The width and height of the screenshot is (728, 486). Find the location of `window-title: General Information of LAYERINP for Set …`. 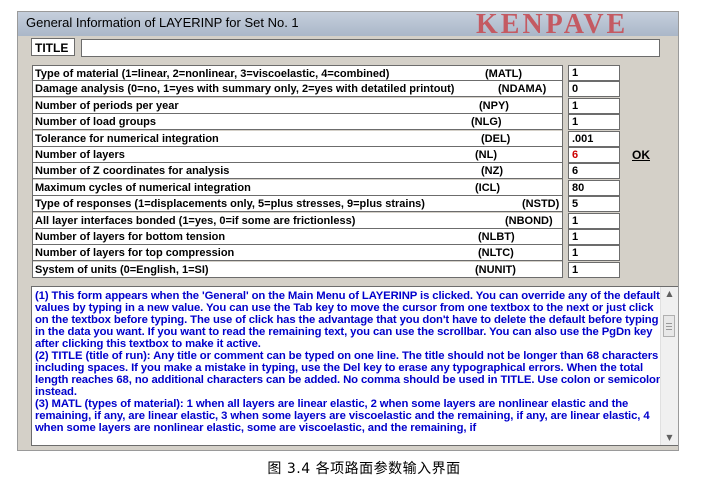

window-title: General Information of LAYERINP for Set … is located at coordinates (162, 22).